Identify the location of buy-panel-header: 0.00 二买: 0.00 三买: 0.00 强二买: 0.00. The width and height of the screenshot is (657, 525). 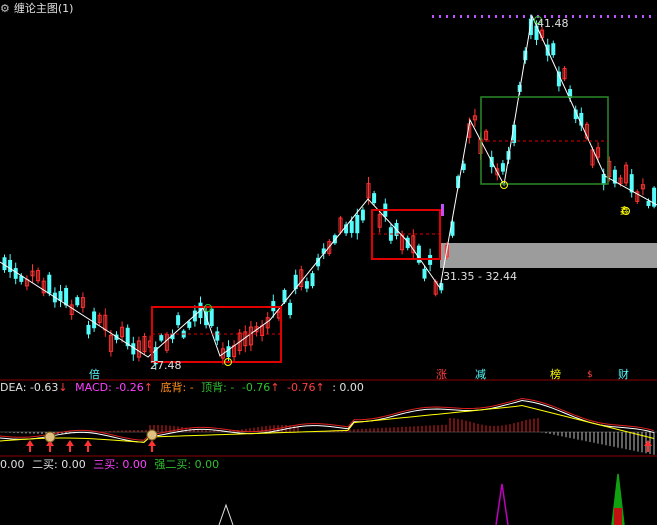
(111, 465).